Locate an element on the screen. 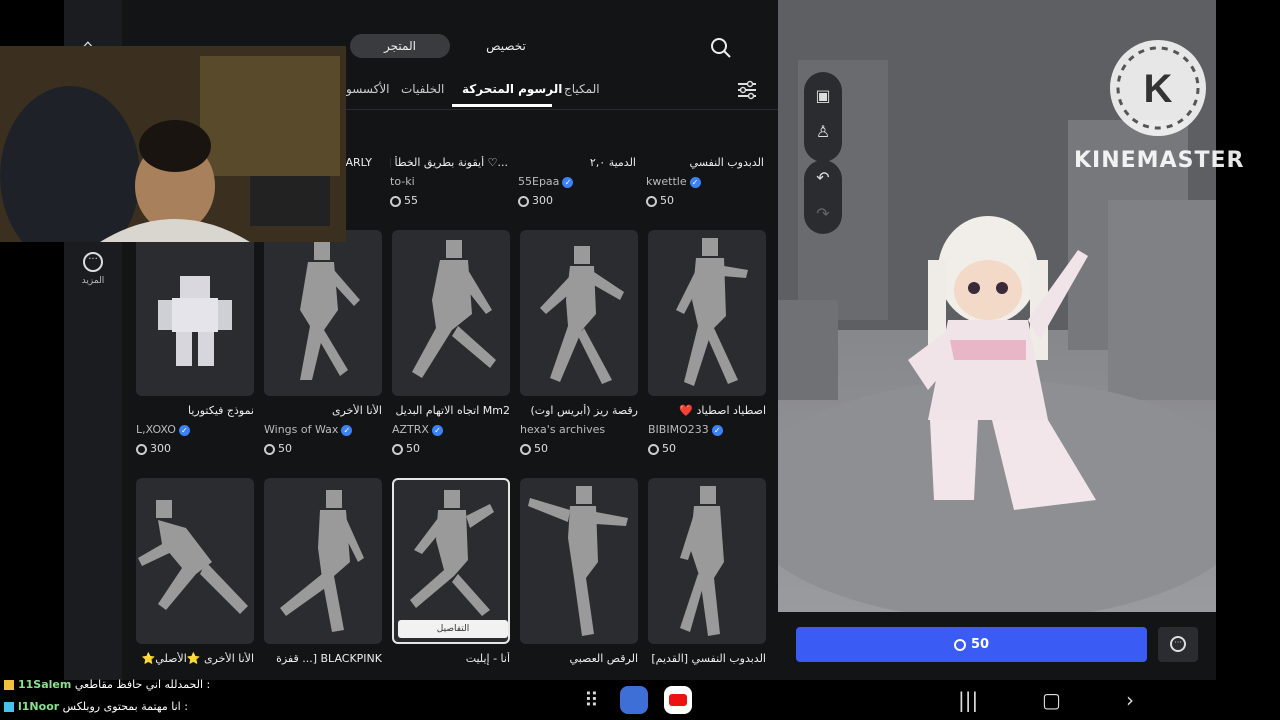  tab-store: المتجر is located at coordinates (400, 46).